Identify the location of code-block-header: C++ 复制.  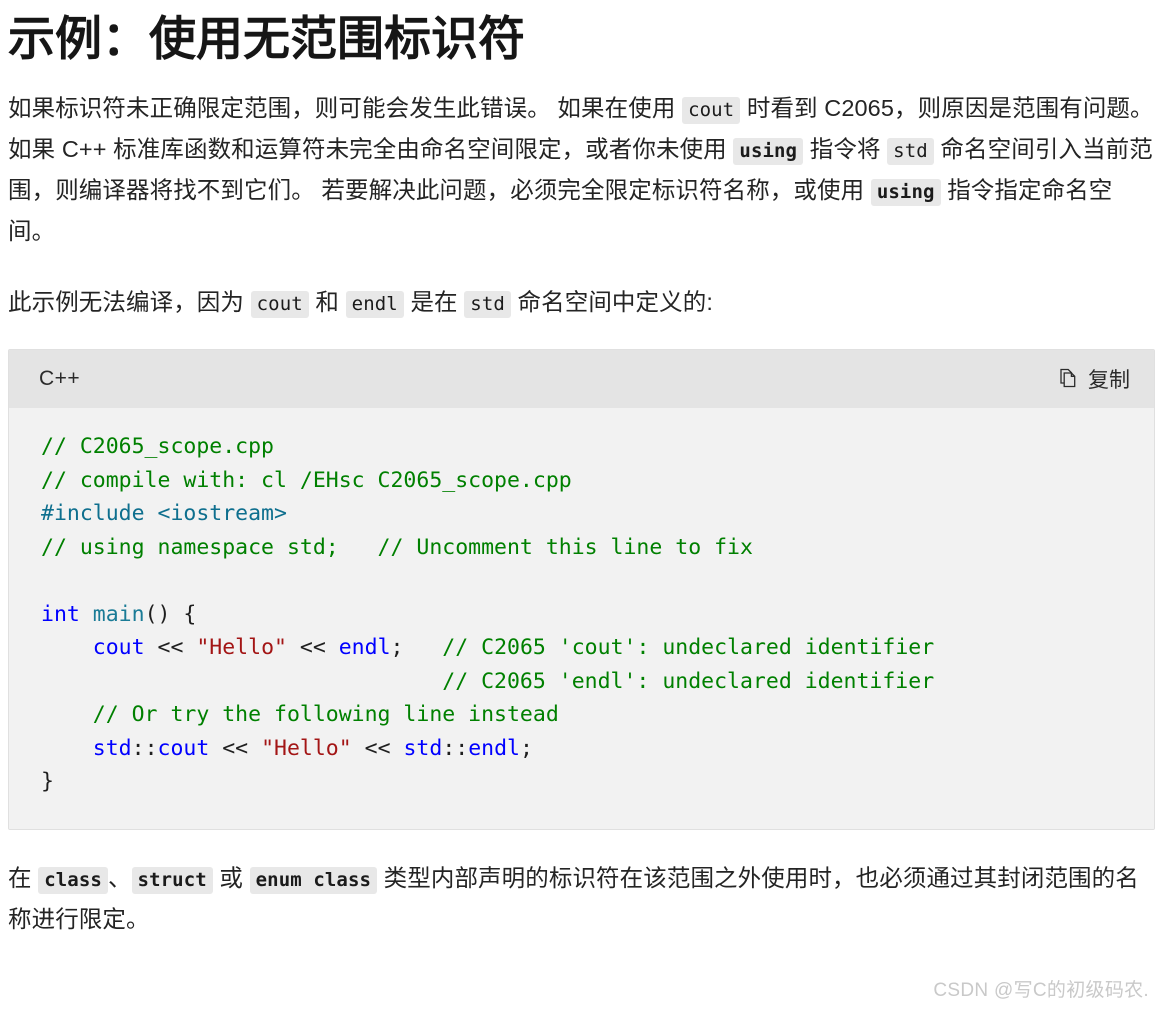
(581, 379).